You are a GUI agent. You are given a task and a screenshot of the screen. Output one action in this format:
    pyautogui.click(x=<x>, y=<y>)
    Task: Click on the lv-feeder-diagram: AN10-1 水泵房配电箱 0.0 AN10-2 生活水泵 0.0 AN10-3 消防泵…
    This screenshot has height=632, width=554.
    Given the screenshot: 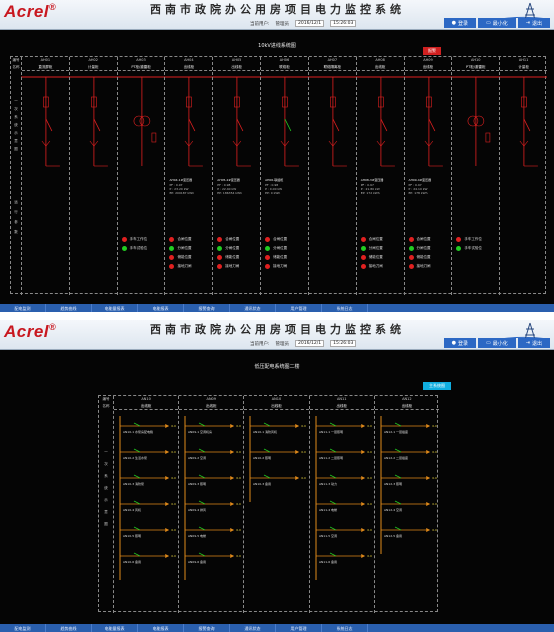 What is the action you would take?
    pyautogui.click(x=147, y=498)
    